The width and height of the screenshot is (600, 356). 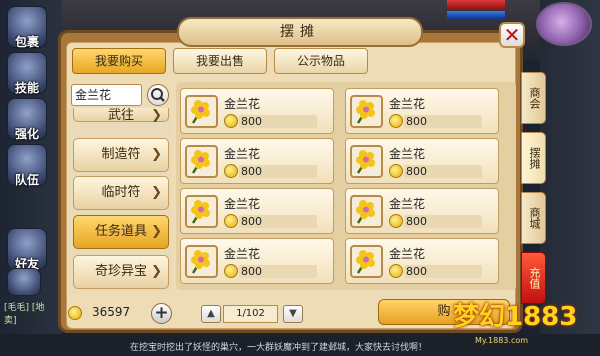 I want to click on category-item: 制造符 ❯, so click(x=121, y=155).